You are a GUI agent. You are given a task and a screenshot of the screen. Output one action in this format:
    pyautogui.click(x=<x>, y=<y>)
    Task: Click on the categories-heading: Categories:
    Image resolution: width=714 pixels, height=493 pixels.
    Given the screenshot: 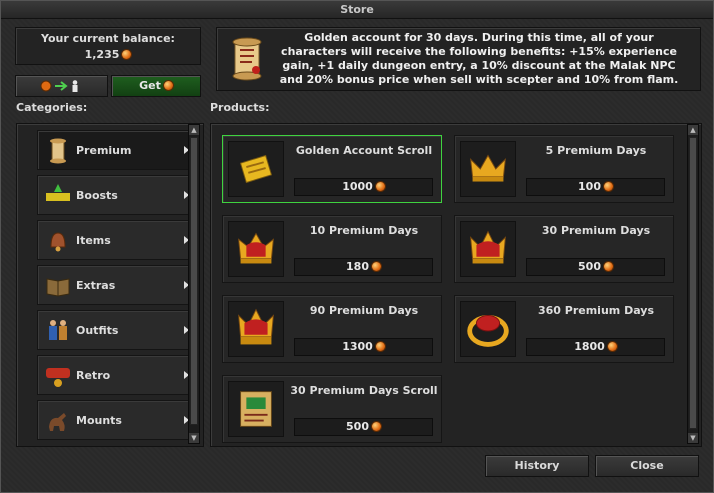 What is the action you would take?
    pyautogui.click(x=52, y=107)
    